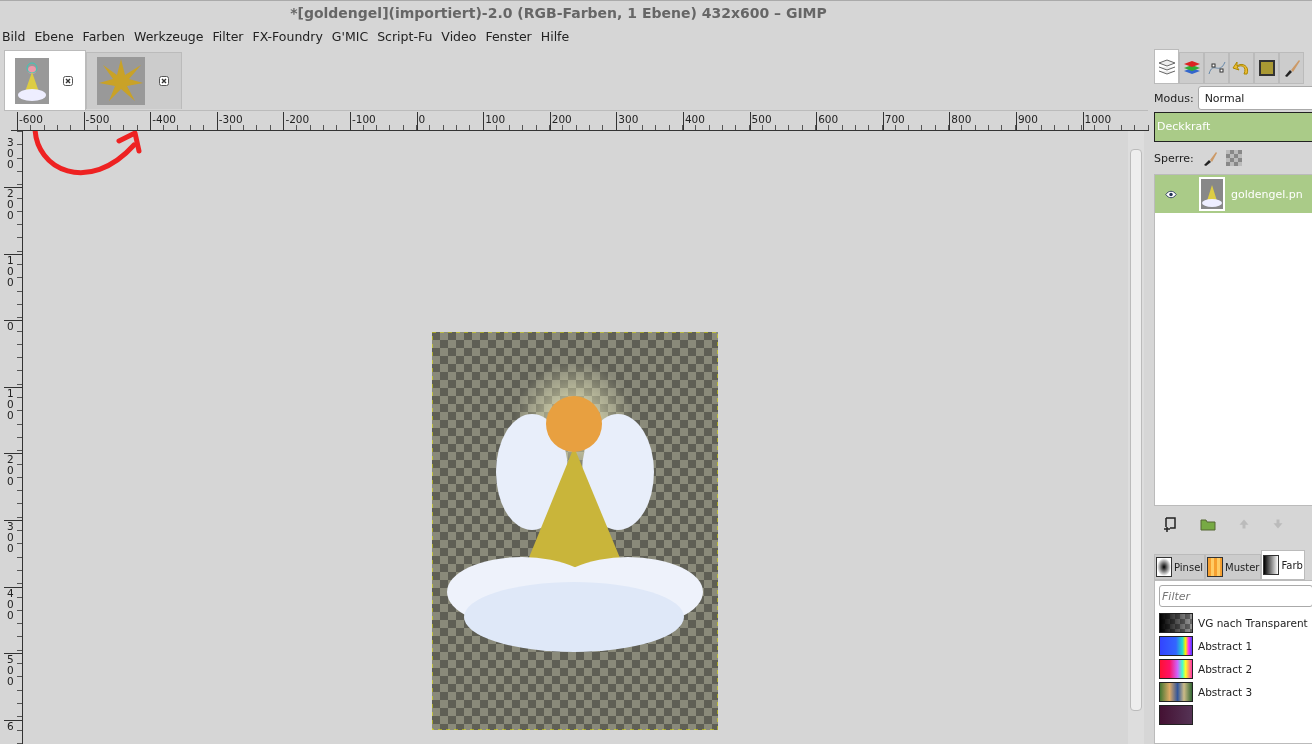 Image resolution: width=1312 pixels, height=744 pixels. I want to click on ruler-label: -100, so click(363, 118).